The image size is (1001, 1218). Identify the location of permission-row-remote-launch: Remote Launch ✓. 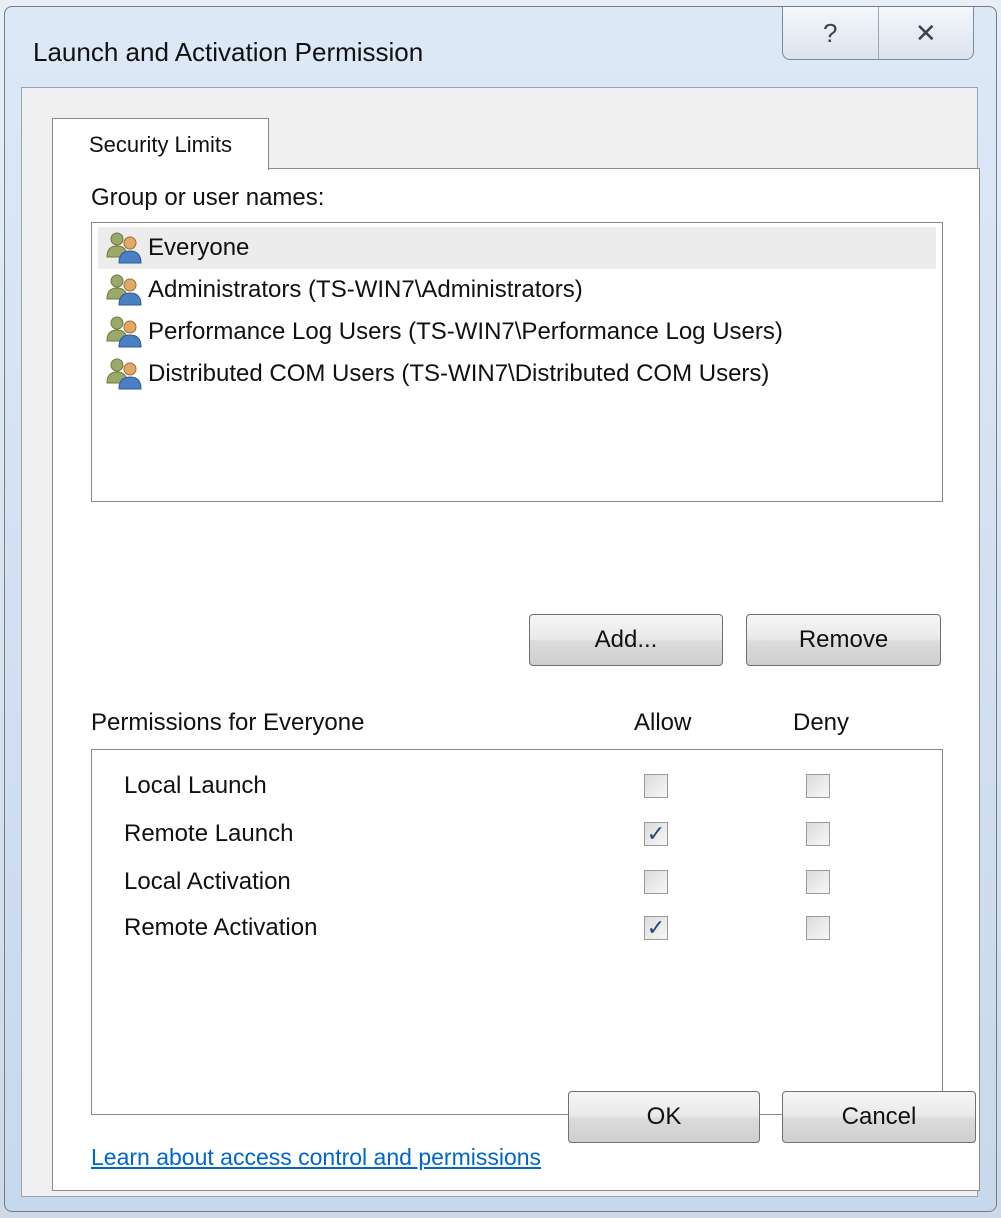
(517, 835).